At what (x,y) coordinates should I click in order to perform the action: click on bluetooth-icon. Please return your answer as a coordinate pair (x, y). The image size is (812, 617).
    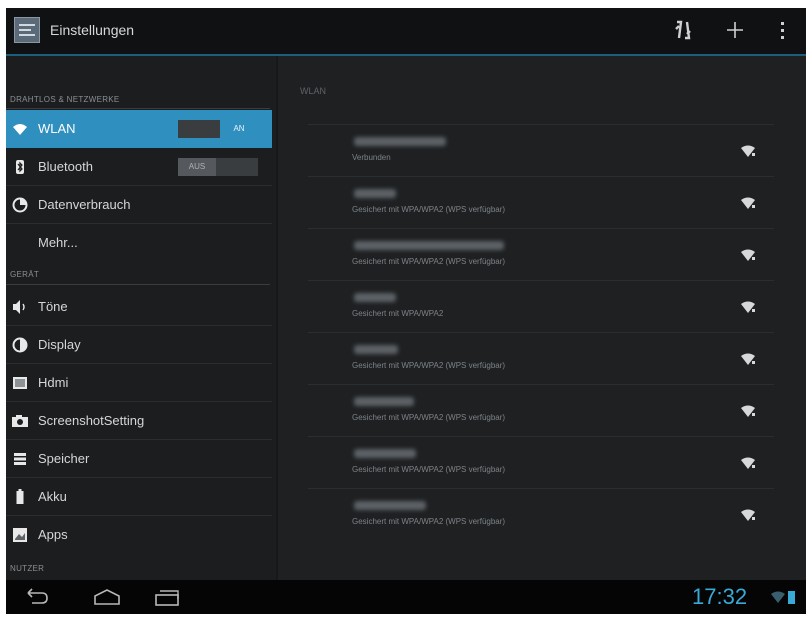
    Looking at the image, I should click on (20, 167).